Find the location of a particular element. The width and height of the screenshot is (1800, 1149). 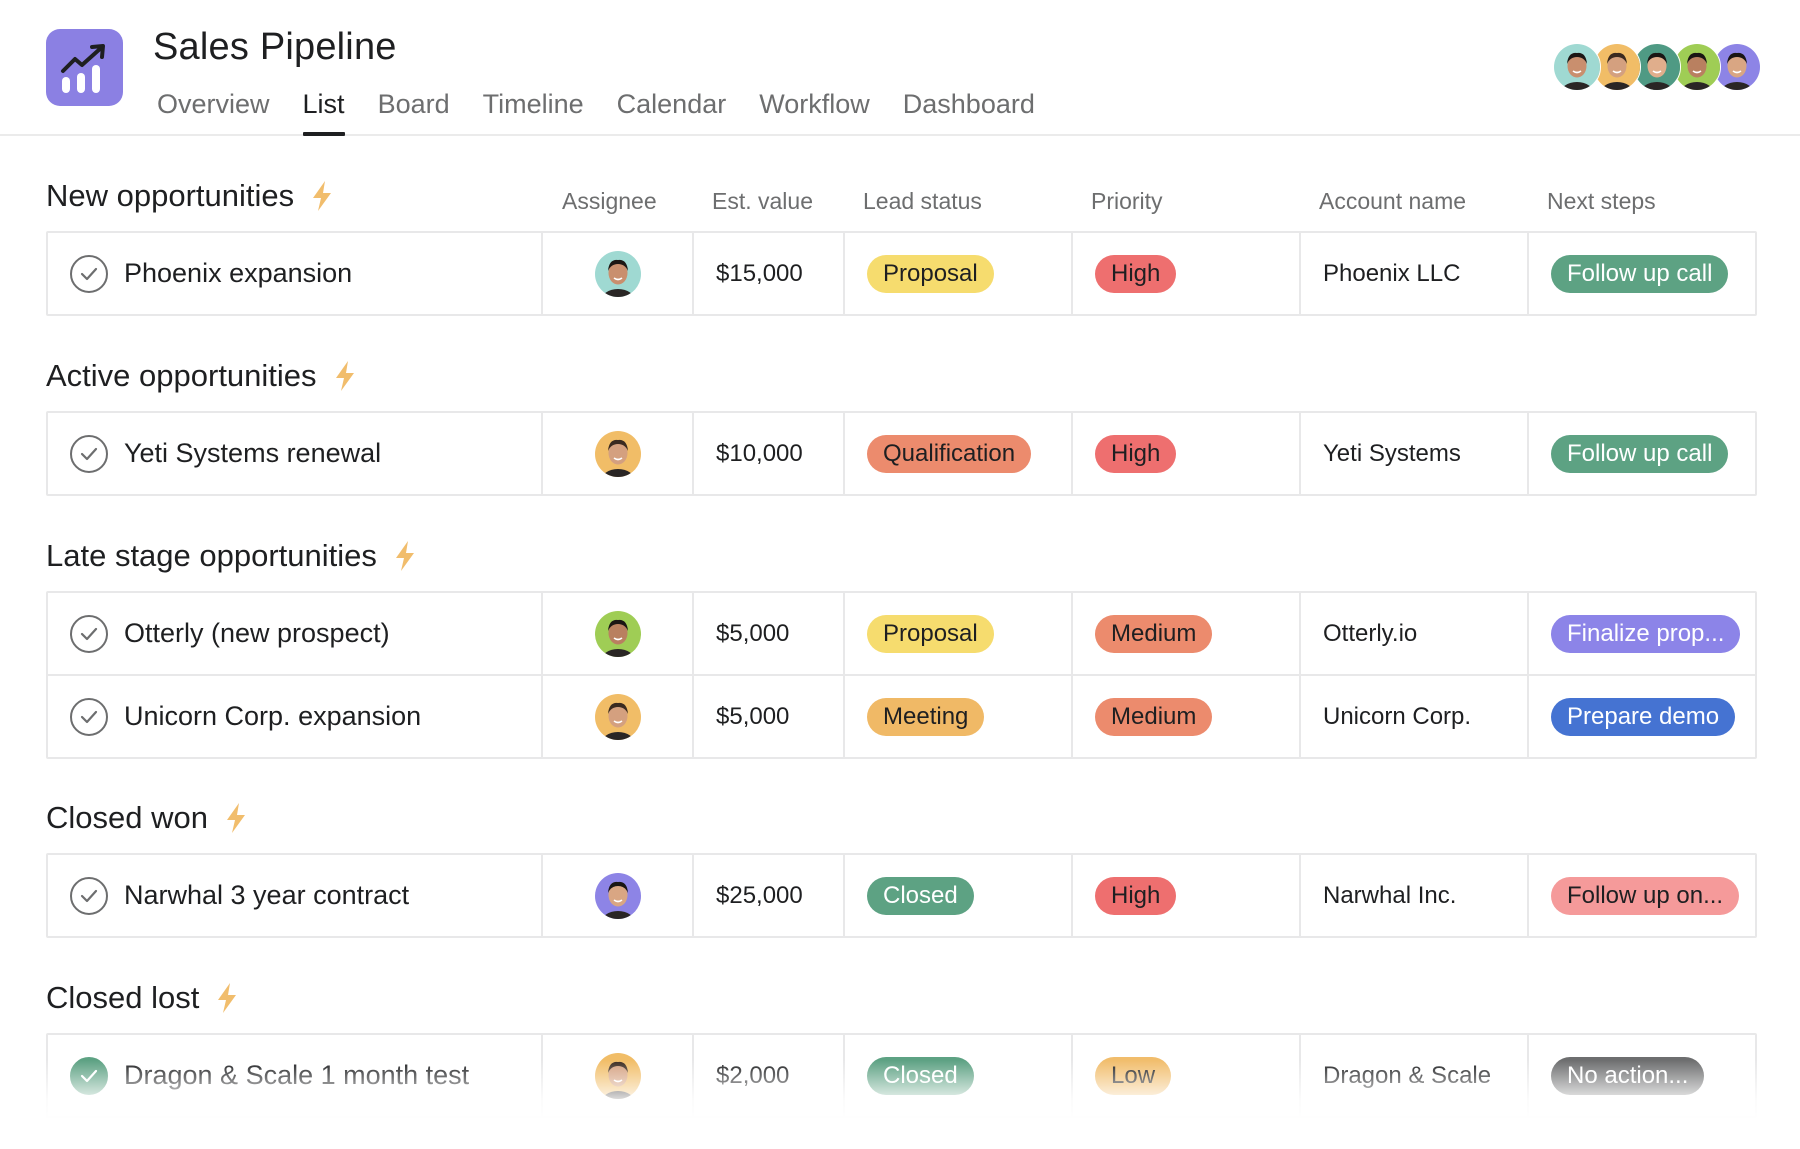

est-value-cell: $15,000 is located at coordinates (767, 273).